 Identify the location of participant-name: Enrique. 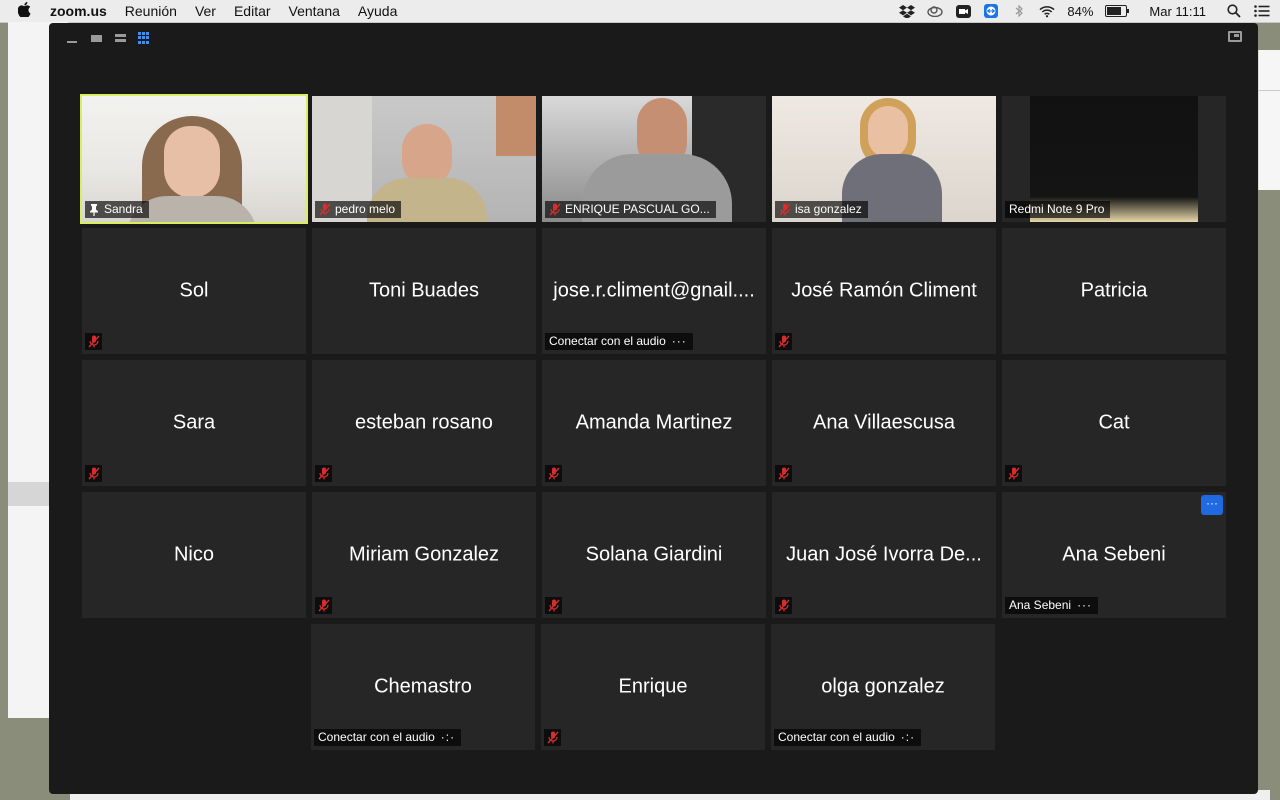
(653, 686).